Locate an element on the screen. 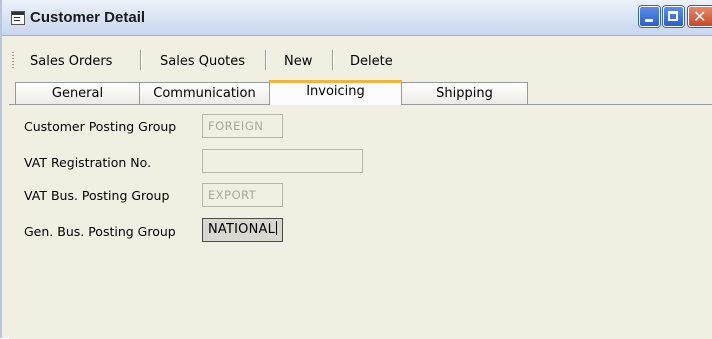 The image size is (712, 339). maximize-button is located at coordinates (673, 16).